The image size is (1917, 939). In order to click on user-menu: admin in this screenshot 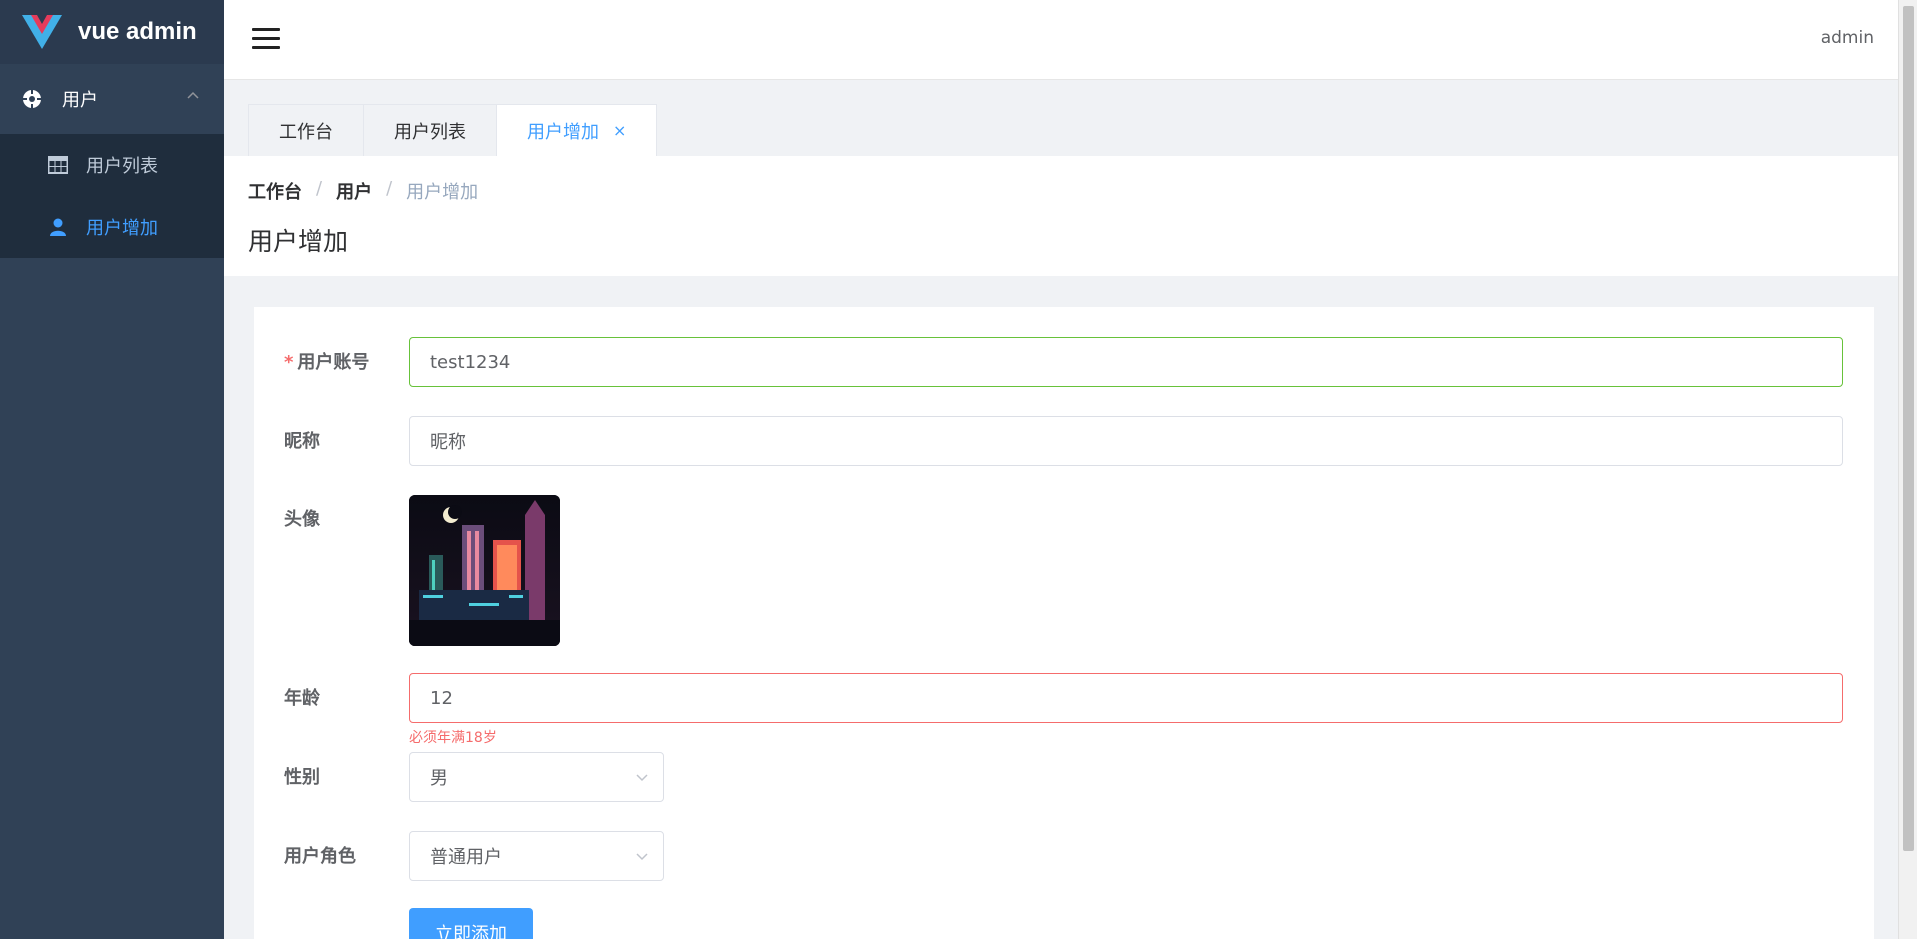, I will do `click(1847, 38)`.